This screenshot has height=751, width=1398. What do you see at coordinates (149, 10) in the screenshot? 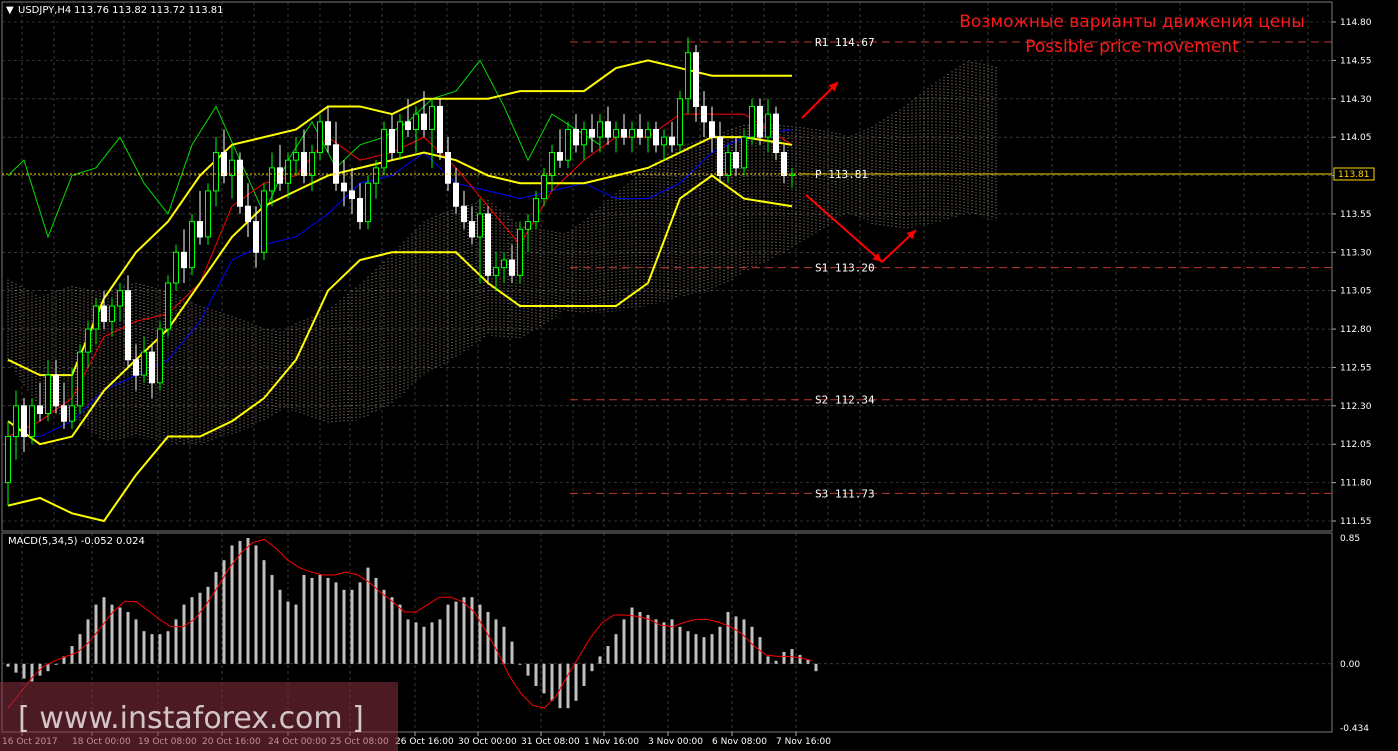
I see `ohlc-label: 113.76 113.82 113.72 113.81` at bounding box center [149, 10].